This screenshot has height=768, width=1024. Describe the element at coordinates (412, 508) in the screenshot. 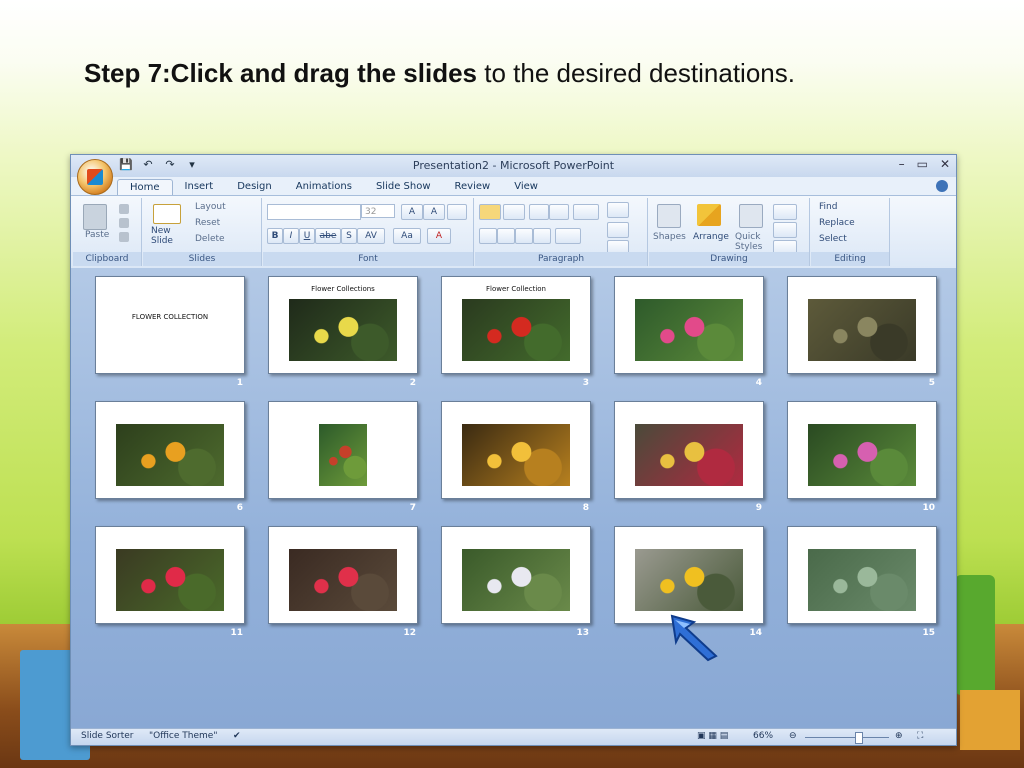

I see `slide-number: 7` at that location.